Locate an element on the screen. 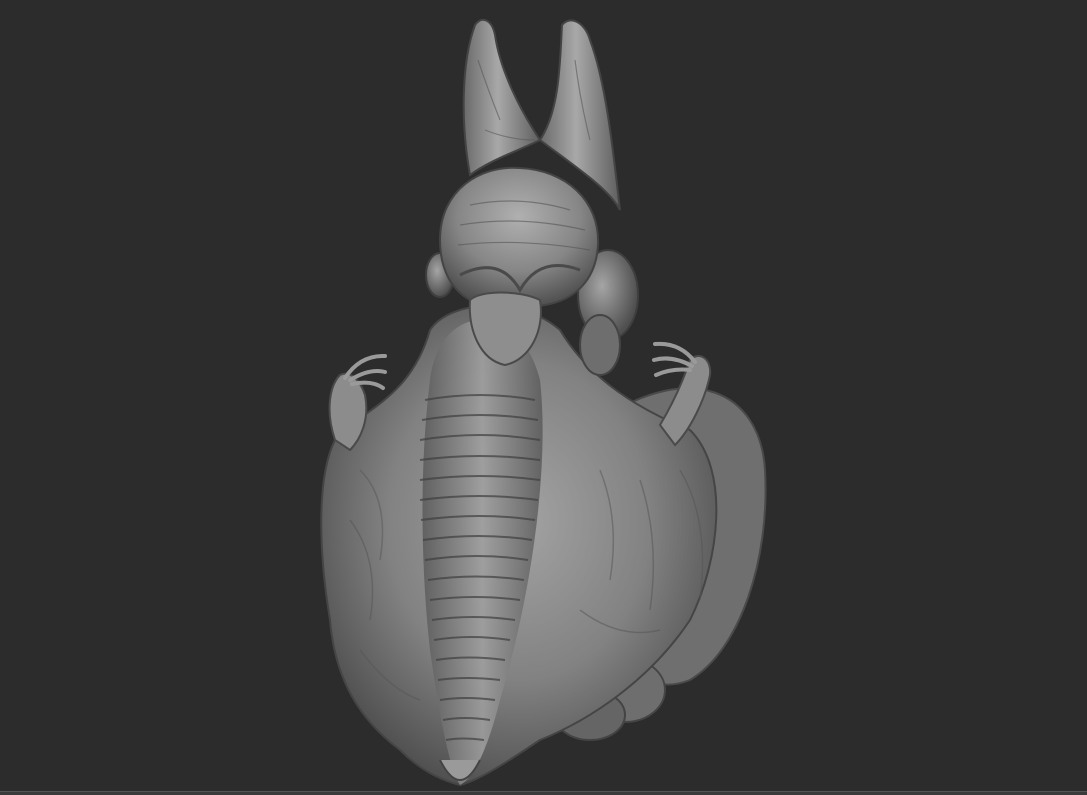 This screenshot has height=795, width=1087. left-horn is located at coordinates (502, 97).